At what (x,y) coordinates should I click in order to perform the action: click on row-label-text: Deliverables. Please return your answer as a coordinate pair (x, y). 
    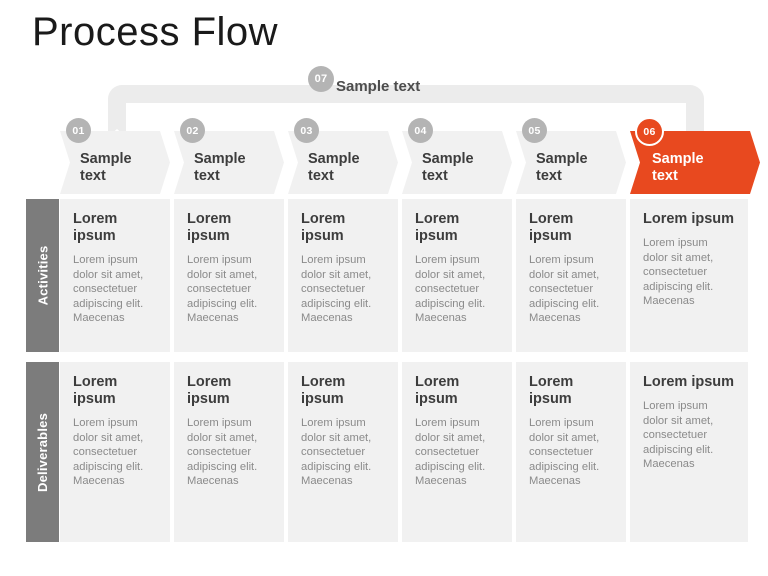
    Looking at the image, I should click on (43, 452).